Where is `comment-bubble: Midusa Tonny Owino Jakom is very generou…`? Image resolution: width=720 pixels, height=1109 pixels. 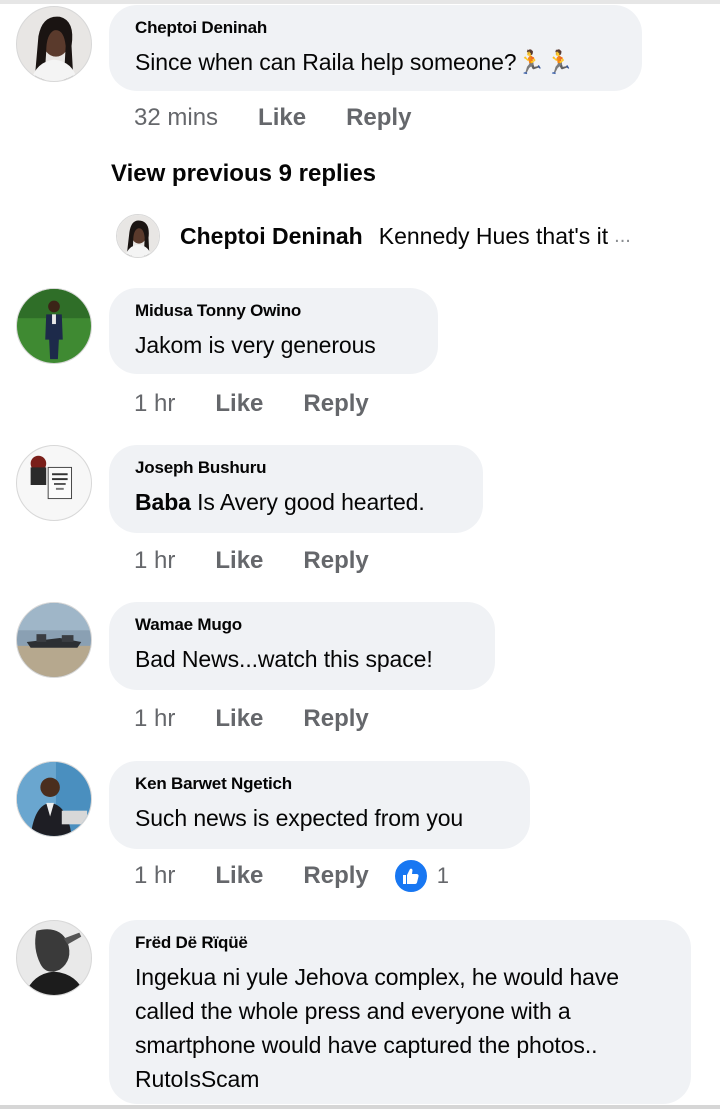
comment-bubble: Midusa Tonny Owino Jakom is very generou… is located at coordinates (273, 331).